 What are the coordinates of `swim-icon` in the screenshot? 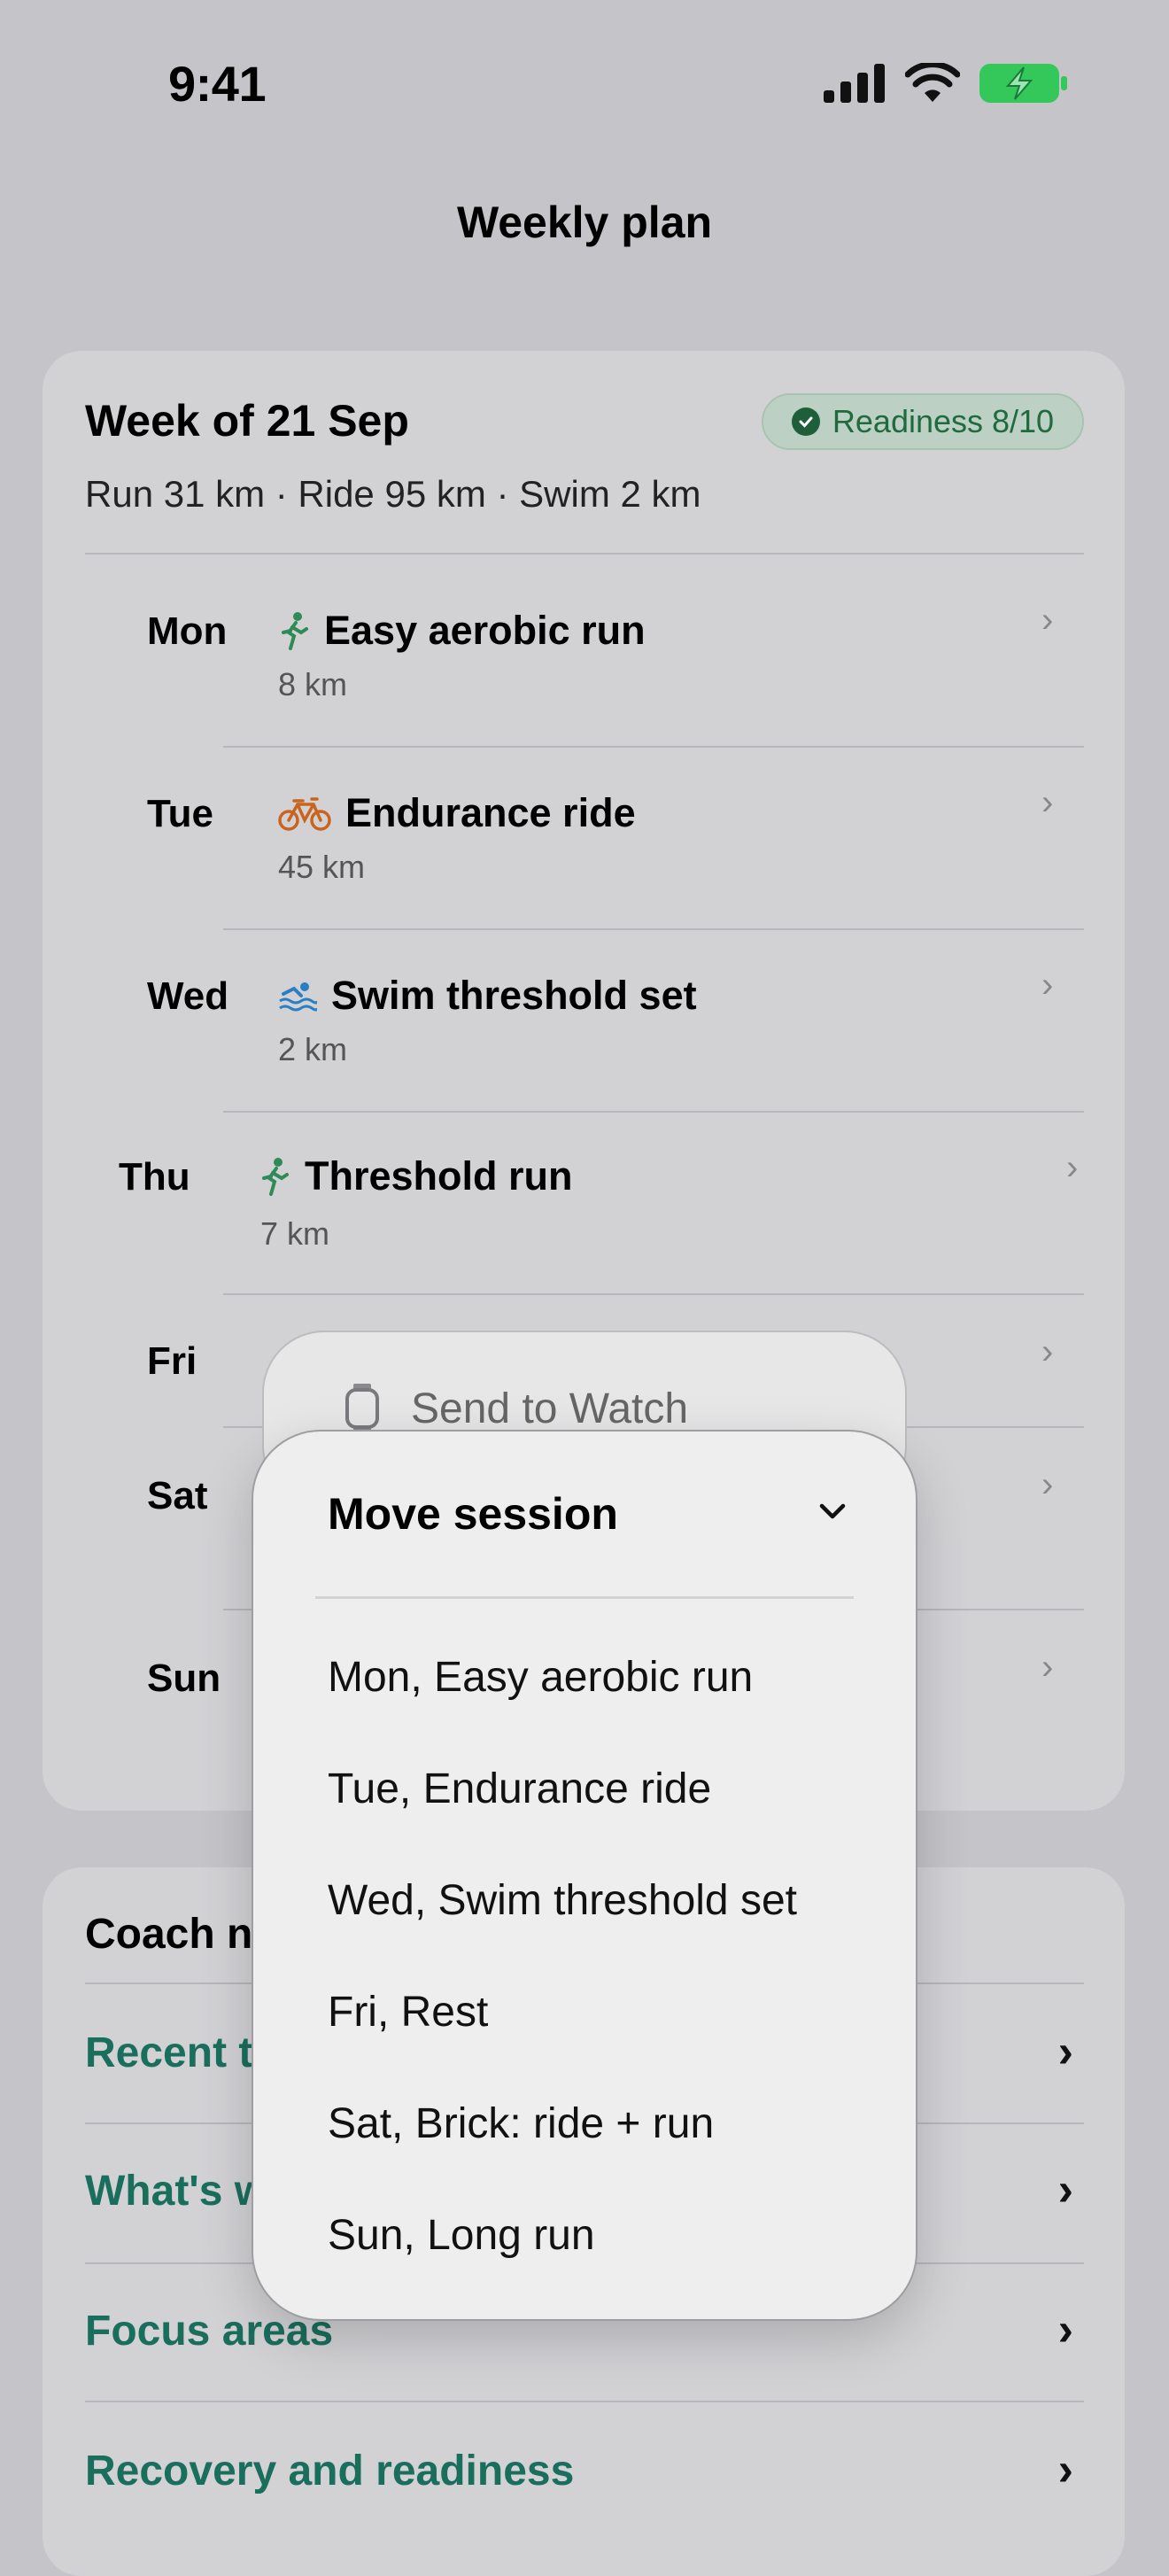 It's located at (298, 997).